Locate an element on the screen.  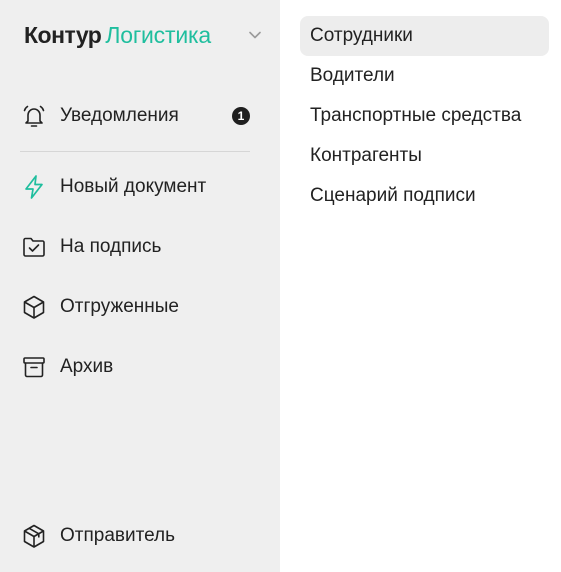
lightning-icon is located at coordinates (34, 187).